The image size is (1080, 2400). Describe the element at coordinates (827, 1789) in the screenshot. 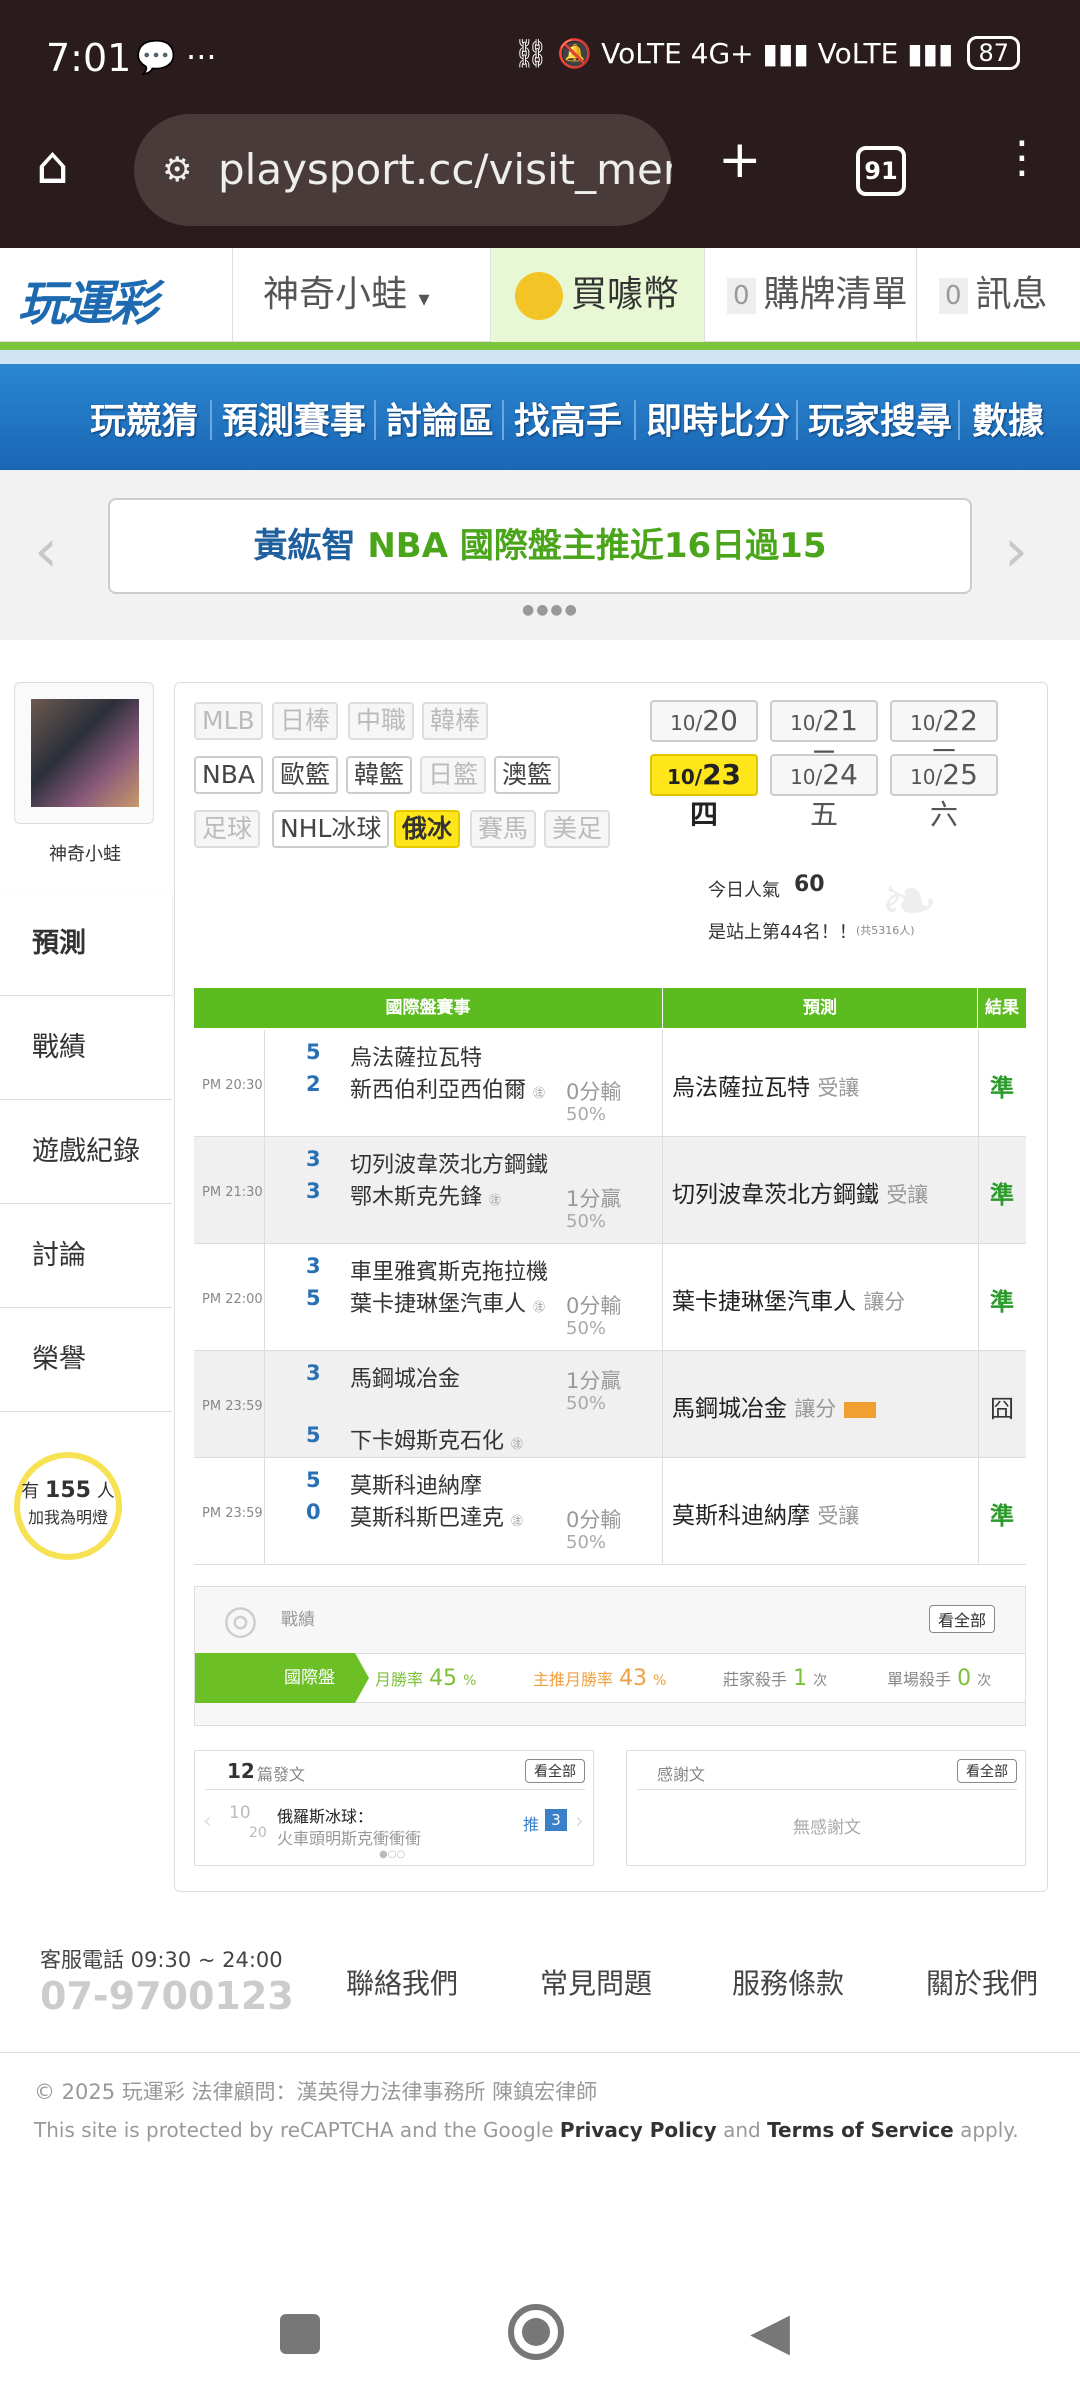

I see `divider` at that location.